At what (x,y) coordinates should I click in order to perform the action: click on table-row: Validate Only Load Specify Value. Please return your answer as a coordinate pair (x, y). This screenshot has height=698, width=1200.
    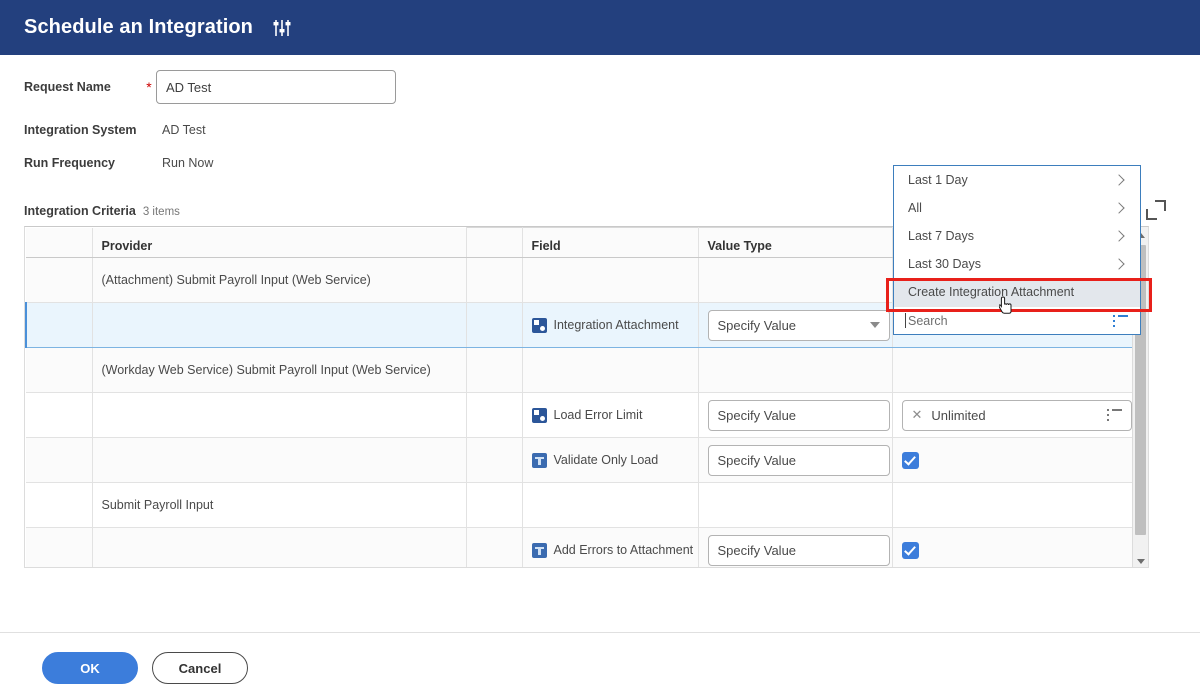
    Looking at the image, I should click on (580, 460).